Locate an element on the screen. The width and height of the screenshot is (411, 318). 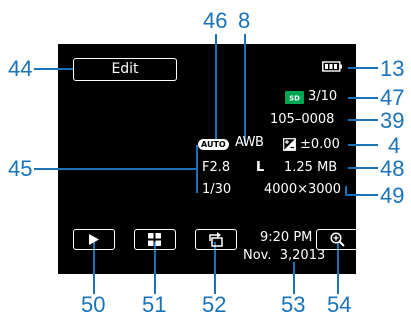
capture-time: 9:20 PM is located at coordinates (286, 237).